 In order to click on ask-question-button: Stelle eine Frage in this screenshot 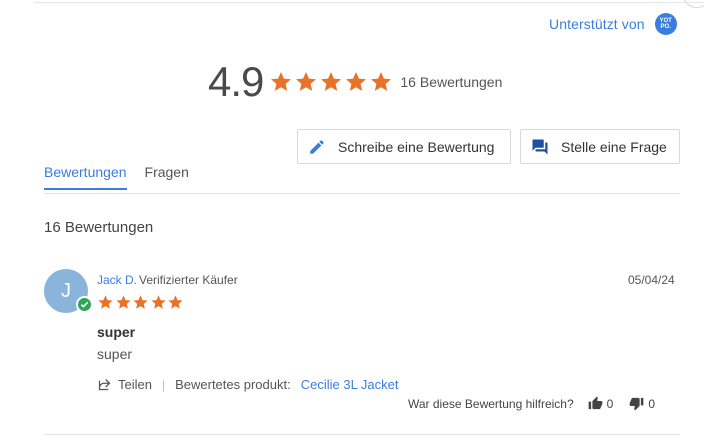, I will do `click(600, 146)`.